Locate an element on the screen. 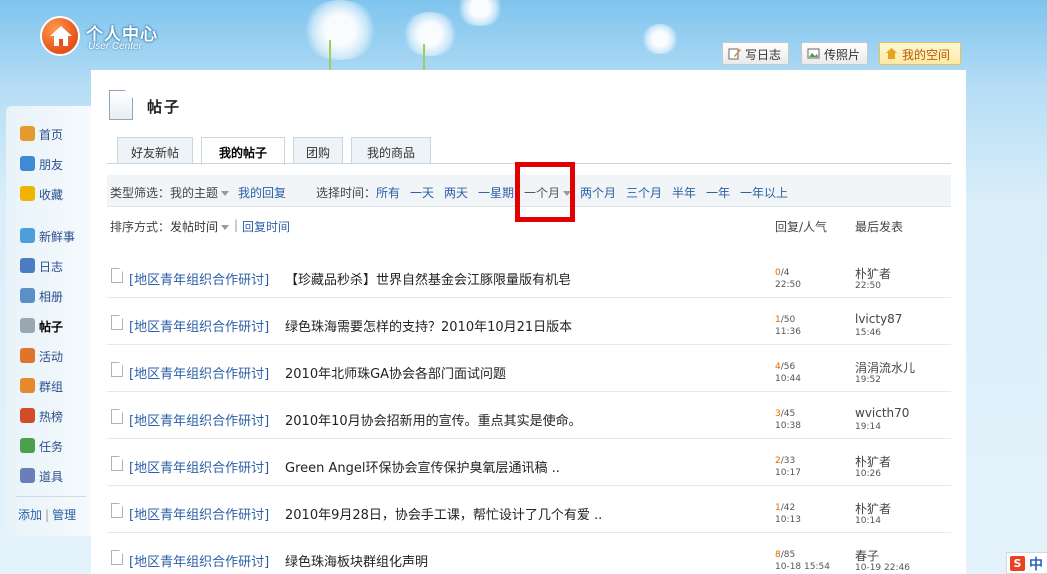 This screenshot has width=1047, height=574. post-title-link: 【珍藏品秒杀】世界自然基金会江豚限量版有机皂 is located at coordinates (428, 278).